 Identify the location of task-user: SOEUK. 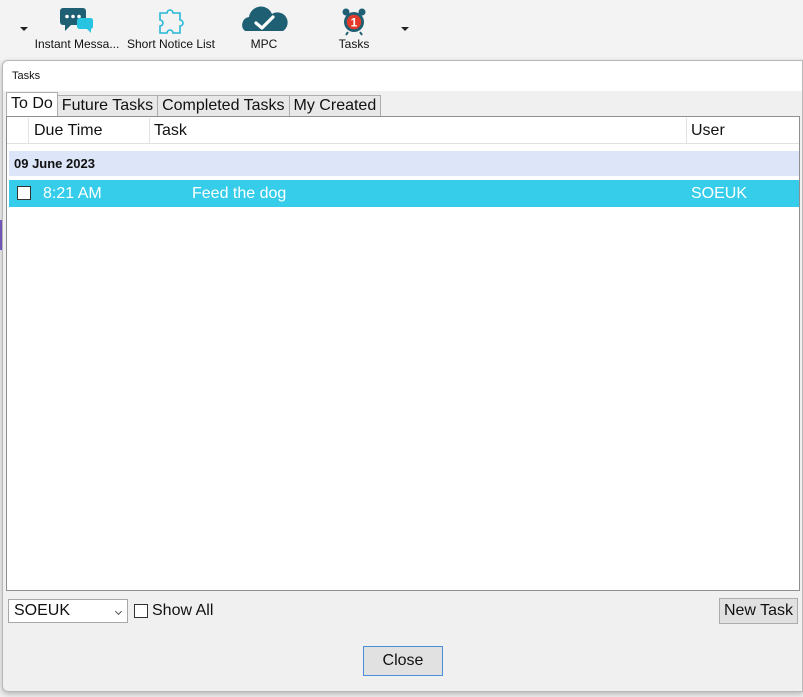
(719, 193).